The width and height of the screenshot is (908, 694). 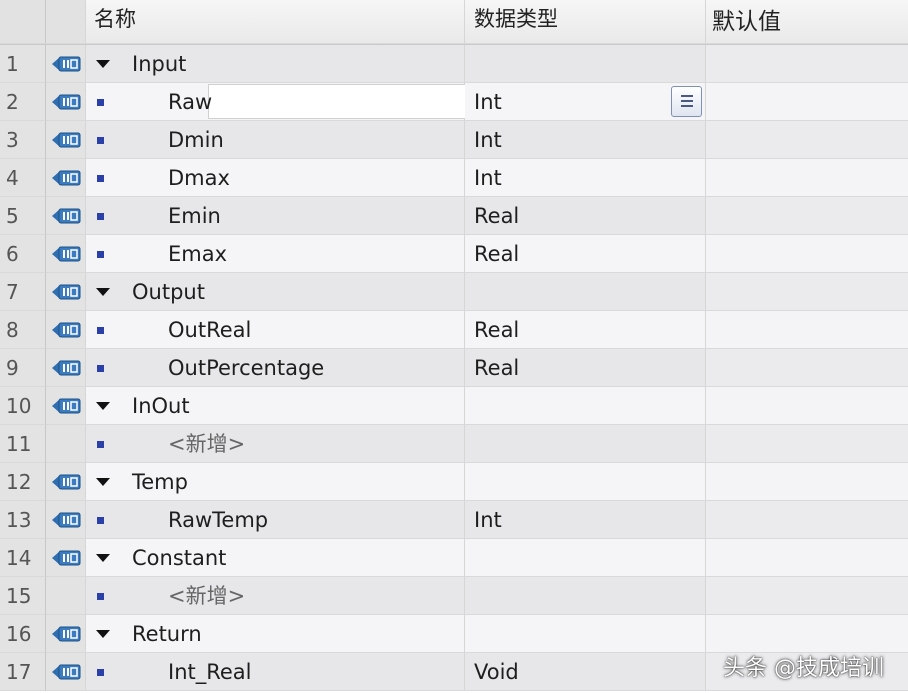 I want to click on name-cell: OutPercentage, so click(x=275, y=368).